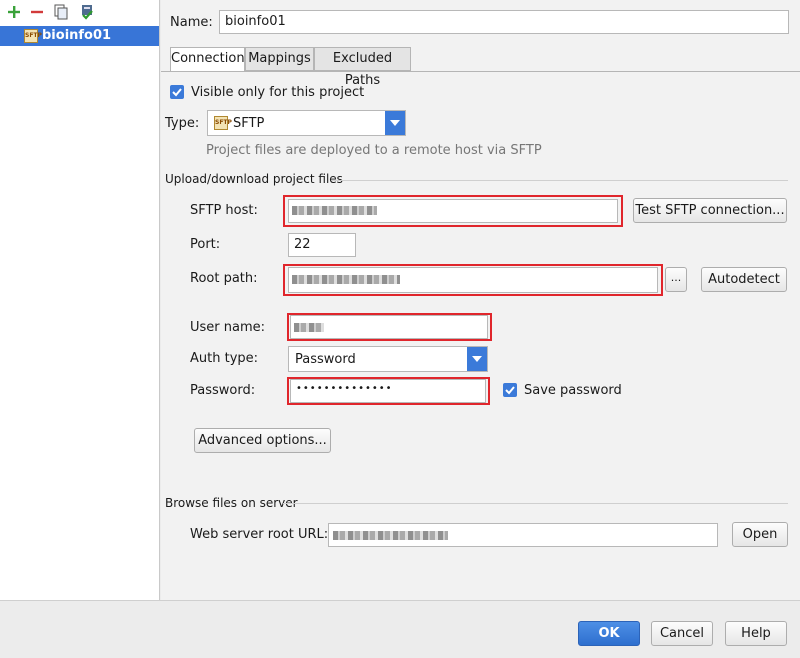 The height and width of the screenshot is (658, 800). Describe the element at coordinates (223, 390) in the screenshot. I see `password-label: Password:` at that location.